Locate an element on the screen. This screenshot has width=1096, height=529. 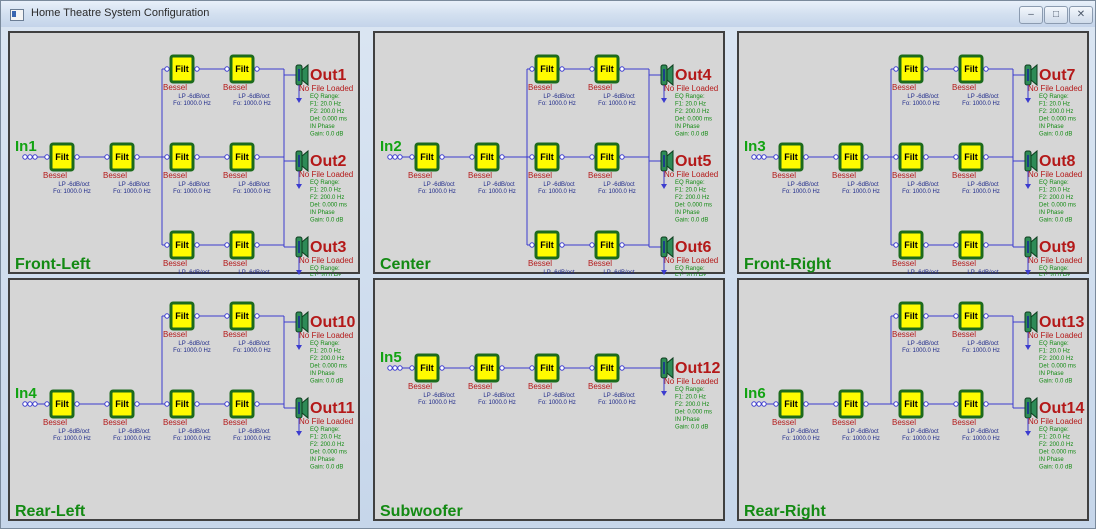
maximize-button: □ is located at coordinates (1056, 15).